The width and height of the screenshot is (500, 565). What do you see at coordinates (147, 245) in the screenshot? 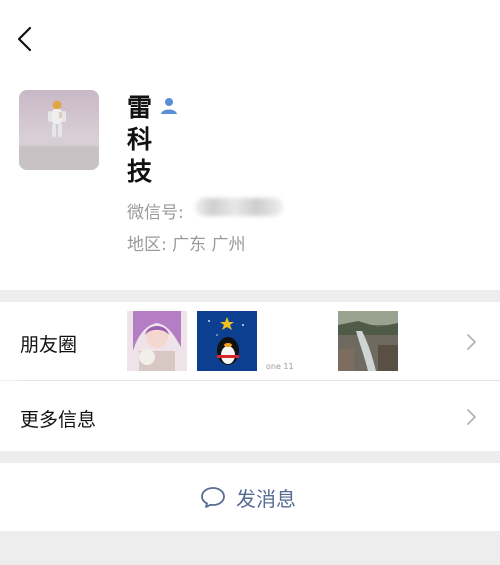
I see `region-label: 地区:` at bounding box center [147, 245].